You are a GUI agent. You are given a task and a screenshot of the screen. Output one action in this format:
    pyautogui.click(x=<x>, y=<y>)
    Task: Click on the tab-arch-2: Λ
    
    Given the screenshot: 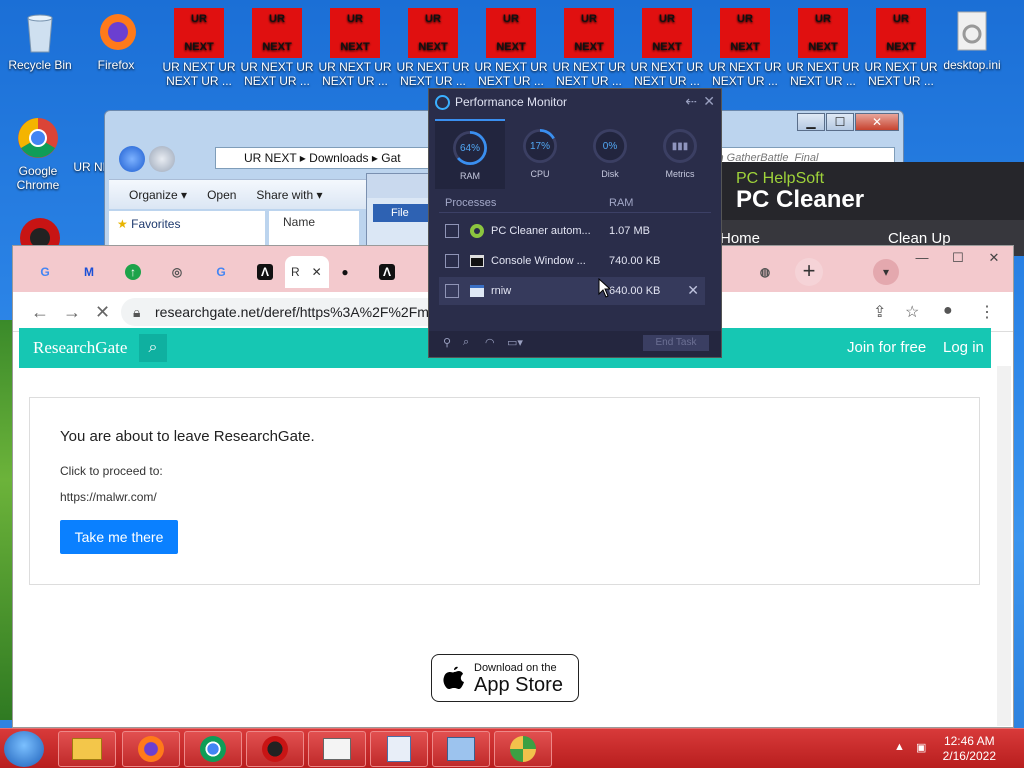 What is the action you would take?
    pyautogui.click(x=393, y=272)
    